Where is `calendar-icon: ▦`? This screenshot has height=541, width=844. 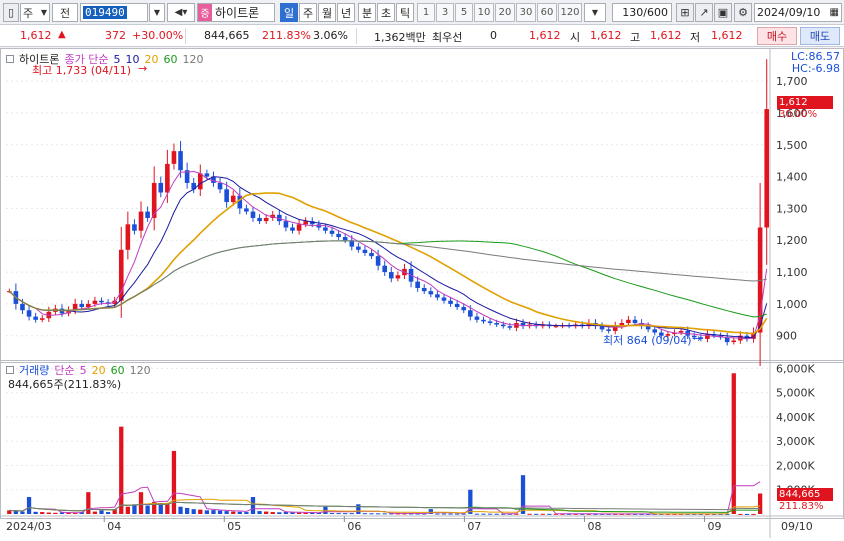 calendar-icon: ▦ is located at coordinates (834, 12).